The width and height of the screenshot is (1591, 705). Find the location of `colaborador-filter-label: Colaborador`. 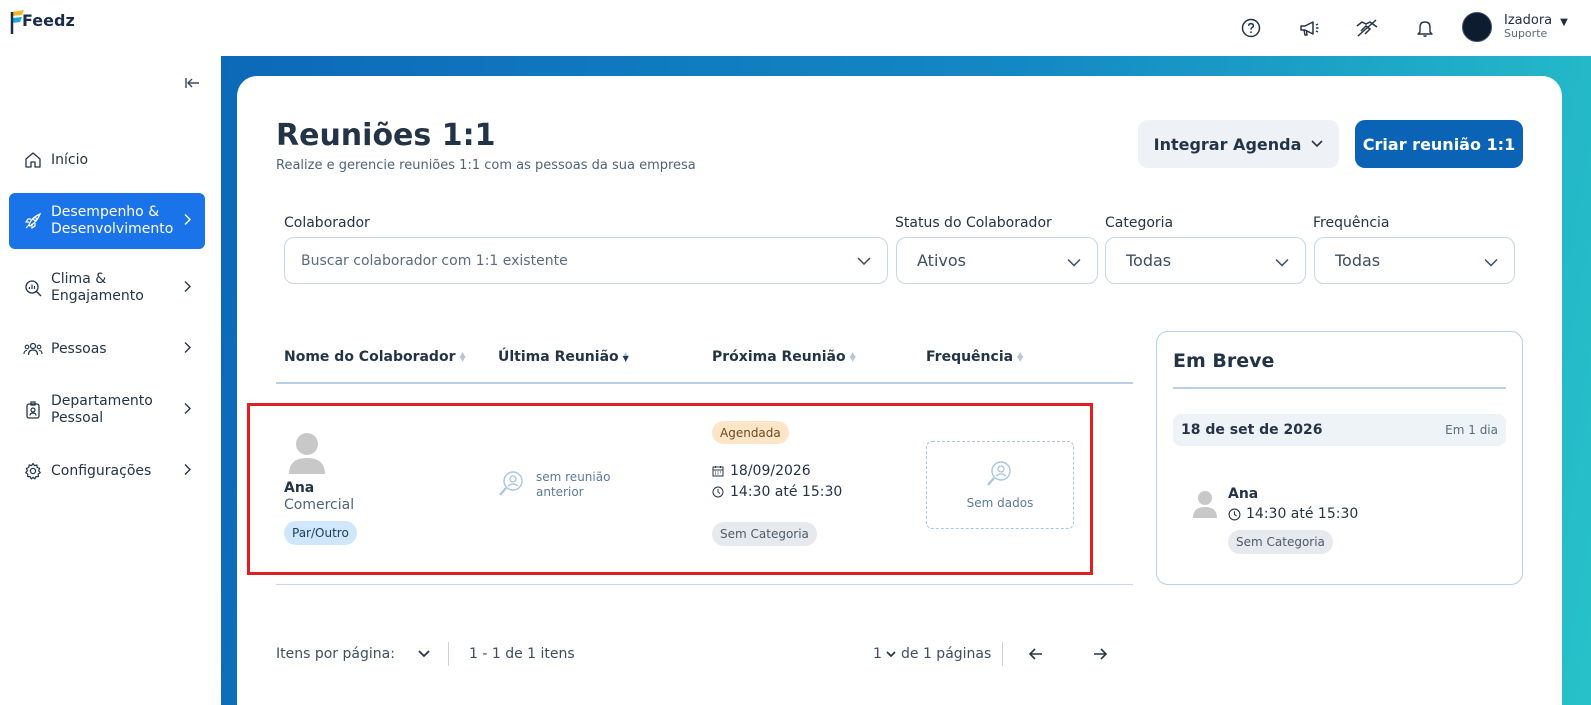

colaborador-filter-label: Colaborador is located at coordinates (327, 223).